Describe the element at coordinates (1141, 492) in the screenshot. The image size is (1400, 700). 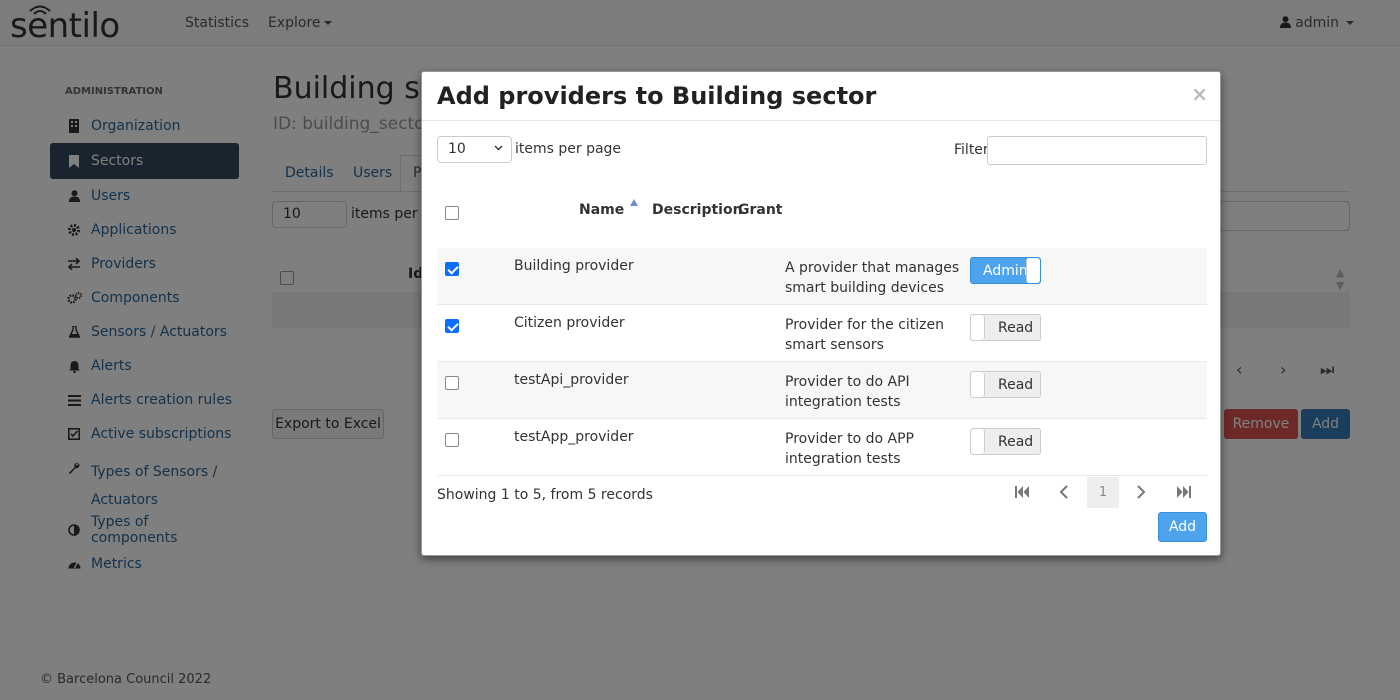
I see `next-page-icon` at that location.